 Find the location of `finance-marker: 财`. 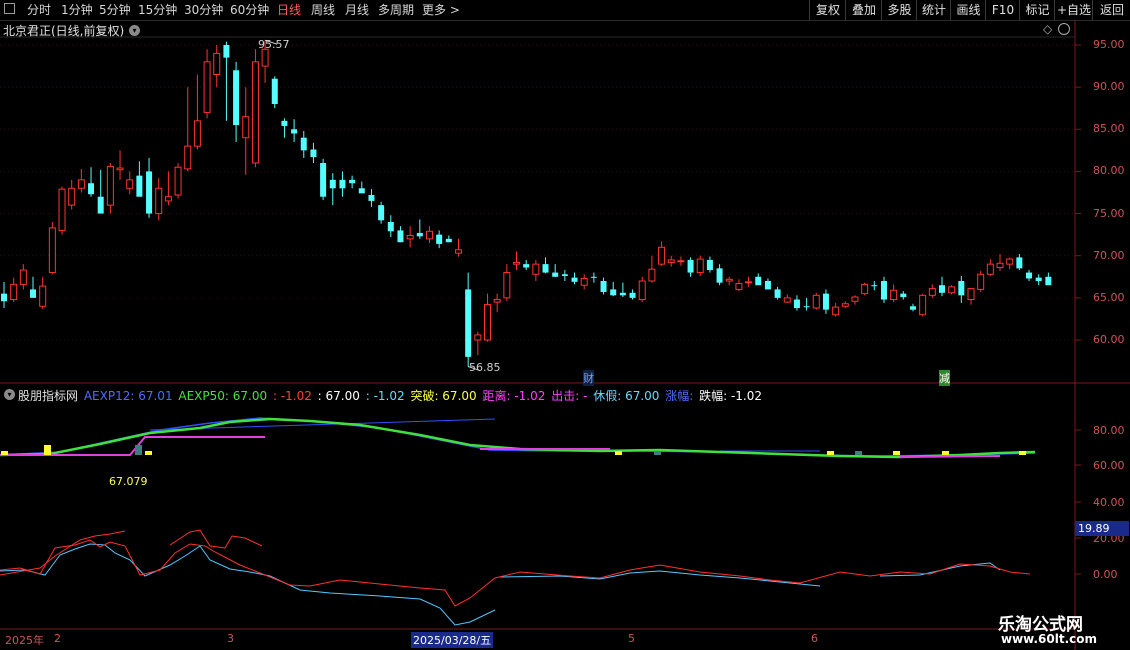

finance-marker: 财 is located at coordinates (588, 378).